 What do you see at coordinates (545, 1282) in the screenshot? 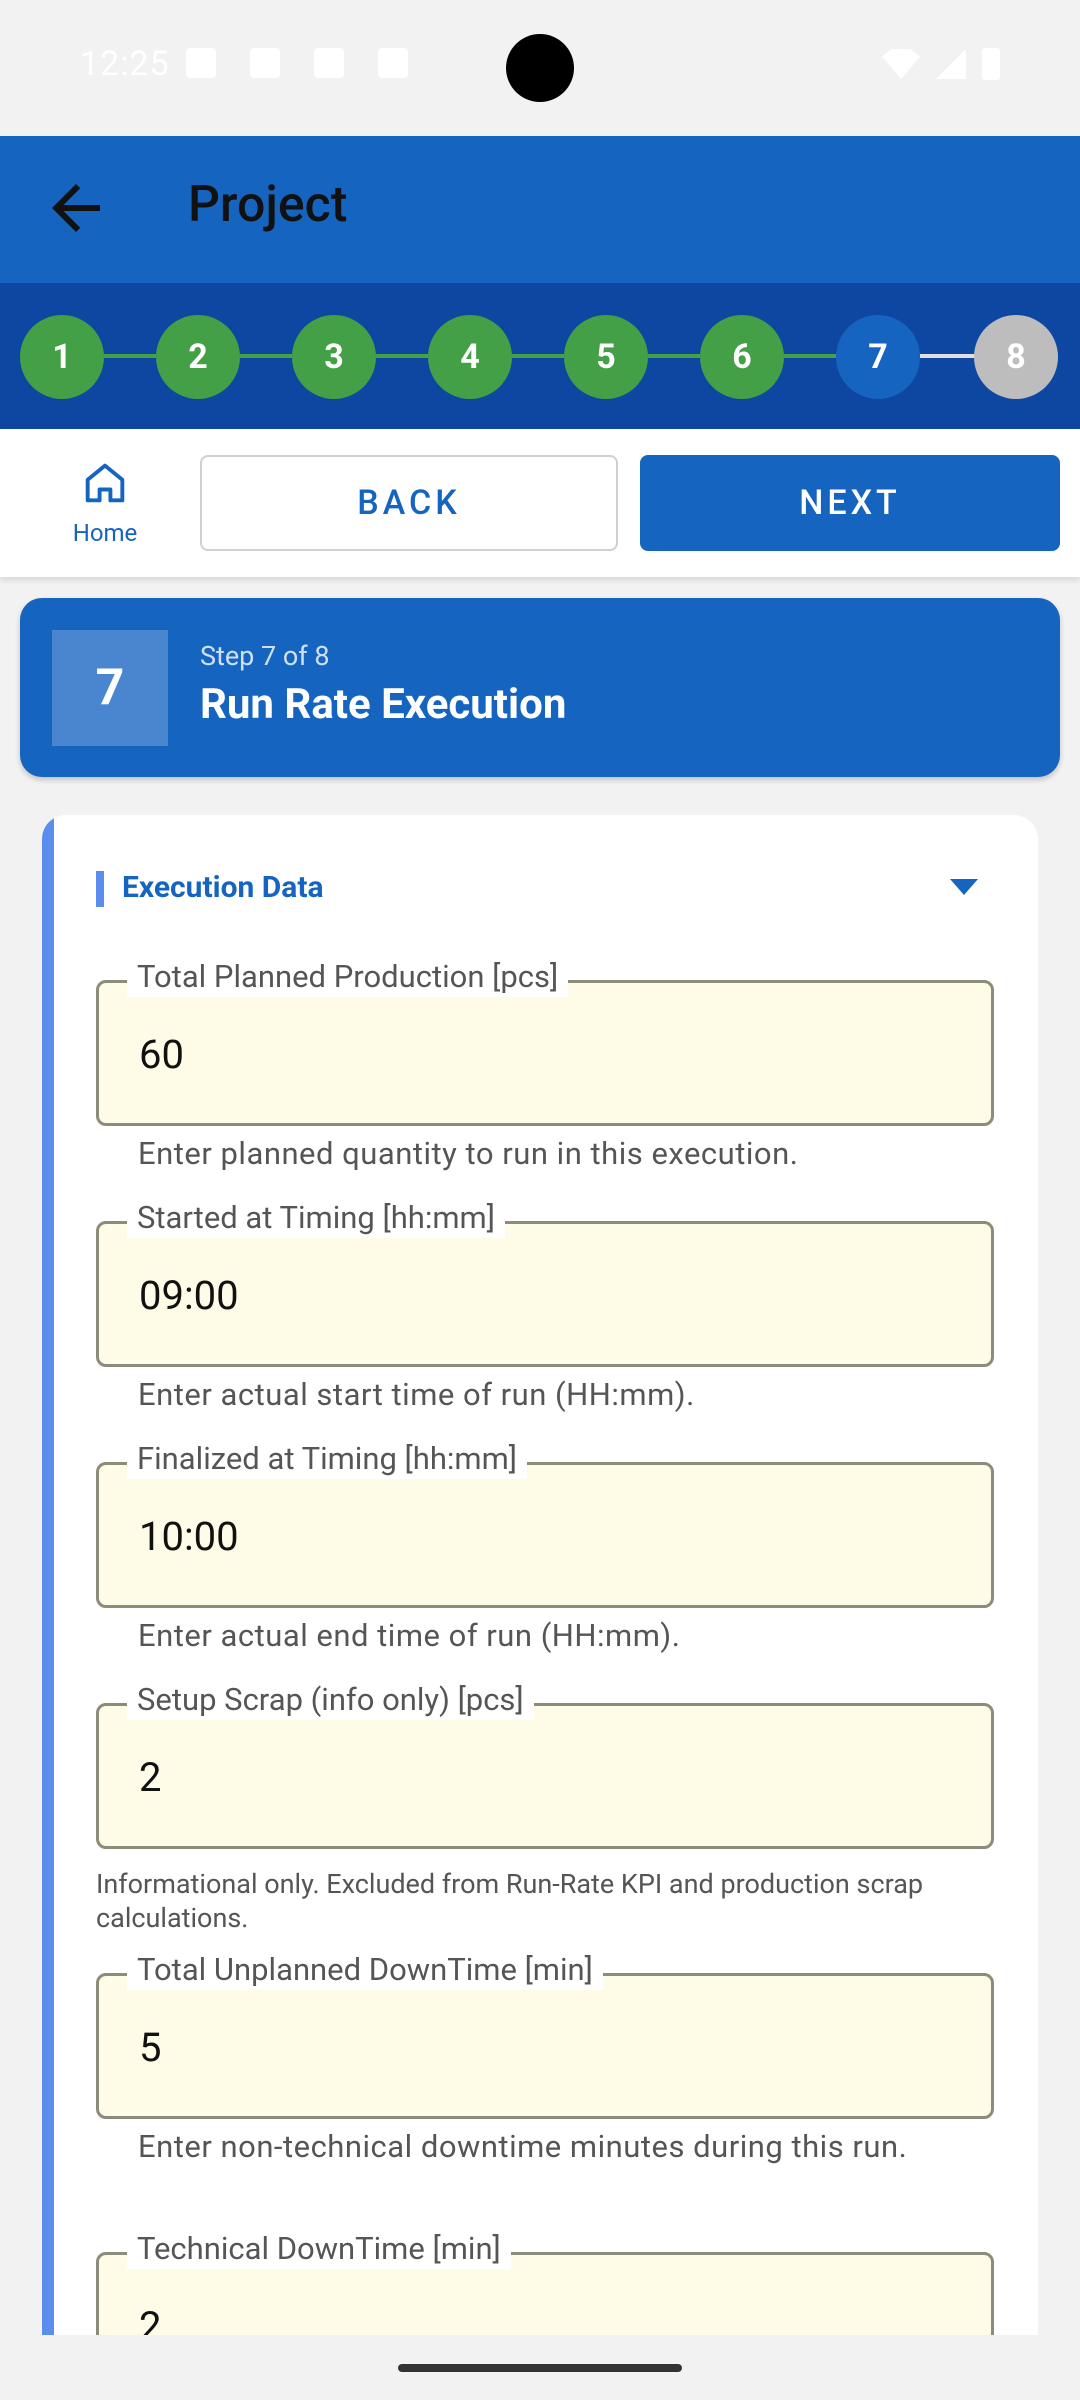
I see `started-at-timing-field: Started at Timing [hh:mm] 09:00` at bounding box center [545, 1282].